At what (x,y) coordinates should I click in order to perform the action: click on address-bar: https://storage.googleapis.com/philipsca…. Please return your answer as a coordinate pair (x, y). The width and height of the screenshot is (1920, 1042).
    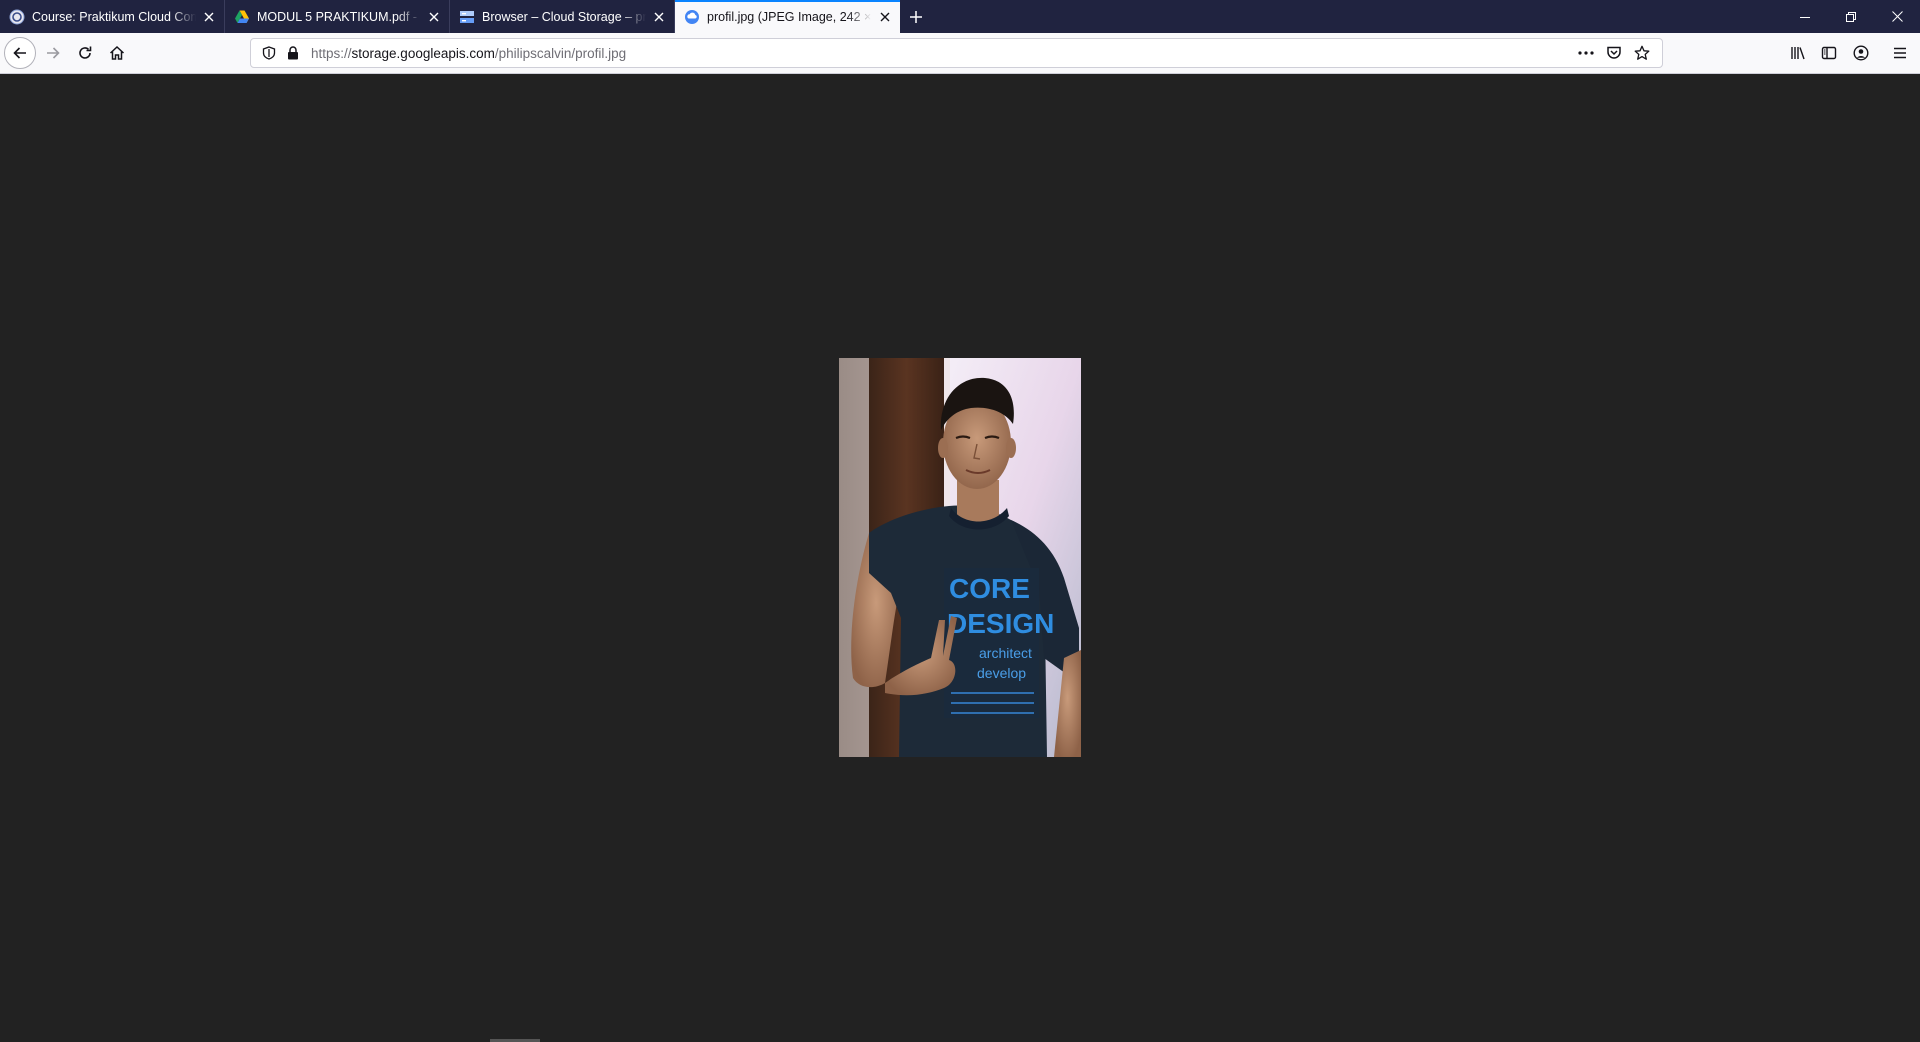
    Looking at the image, I should click on (956, 53).